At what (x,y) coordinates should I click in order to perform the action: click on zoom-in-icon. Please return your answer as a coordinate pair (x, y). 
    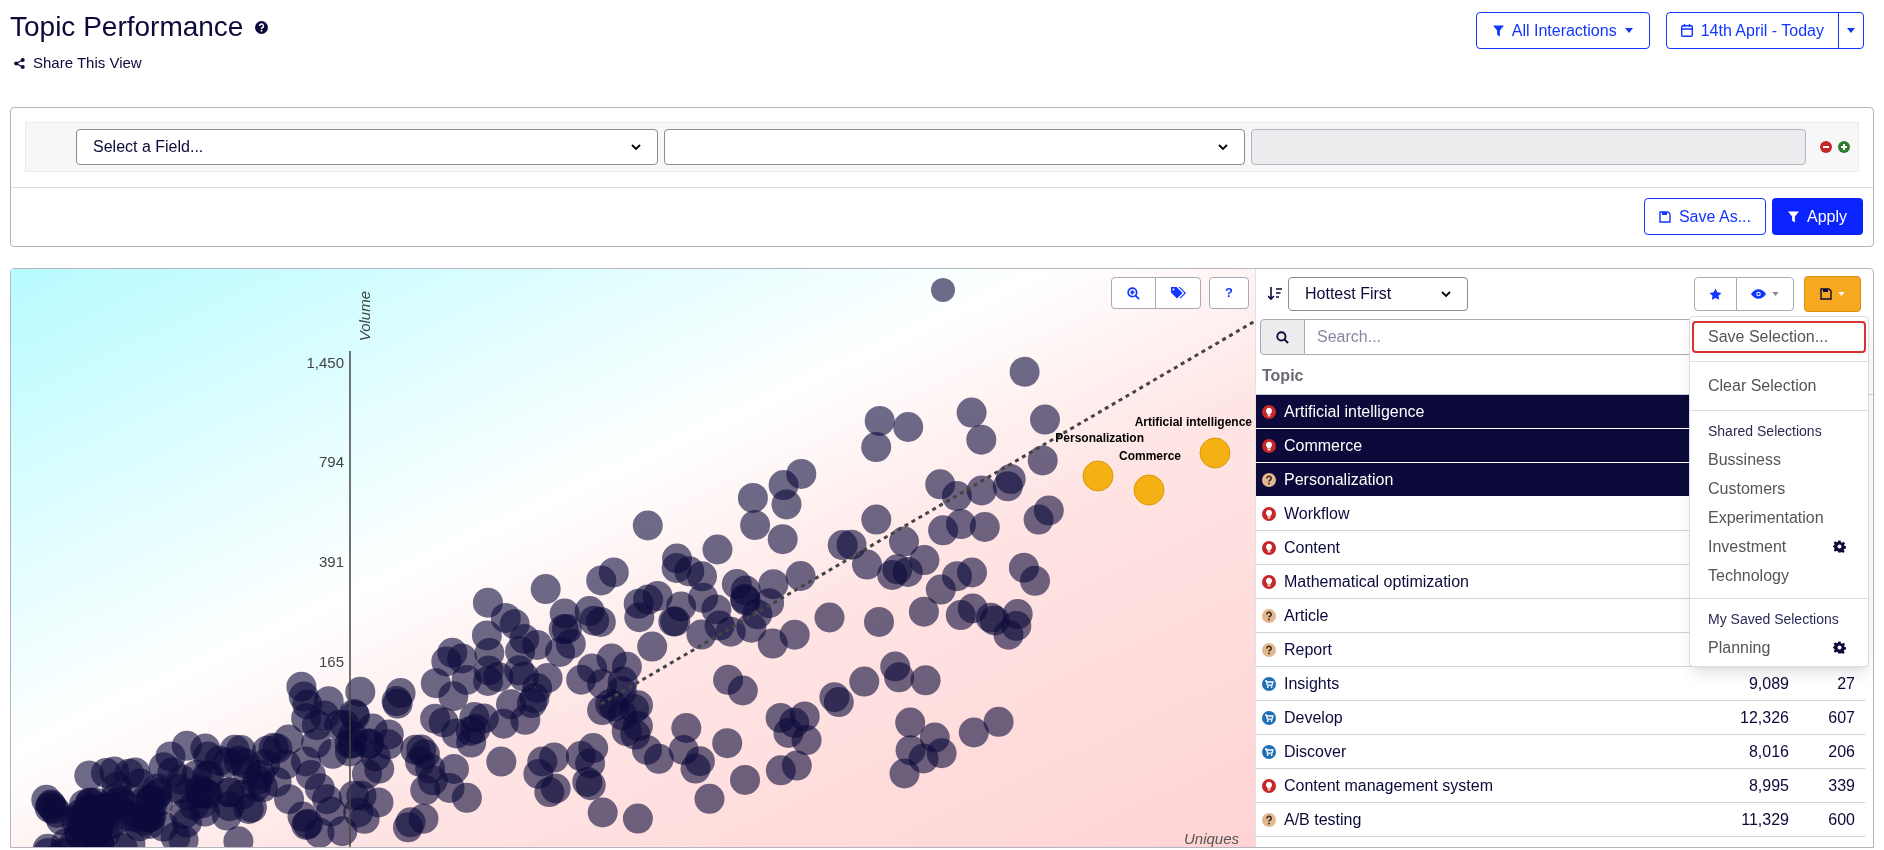
    Looking at the image, I should click on (1133, 293).